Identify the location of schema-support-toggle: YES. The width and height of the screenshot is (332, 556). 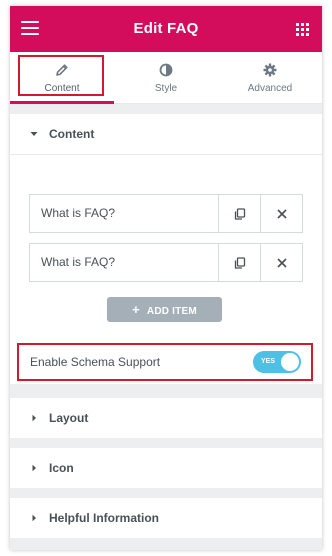
(277, 362).